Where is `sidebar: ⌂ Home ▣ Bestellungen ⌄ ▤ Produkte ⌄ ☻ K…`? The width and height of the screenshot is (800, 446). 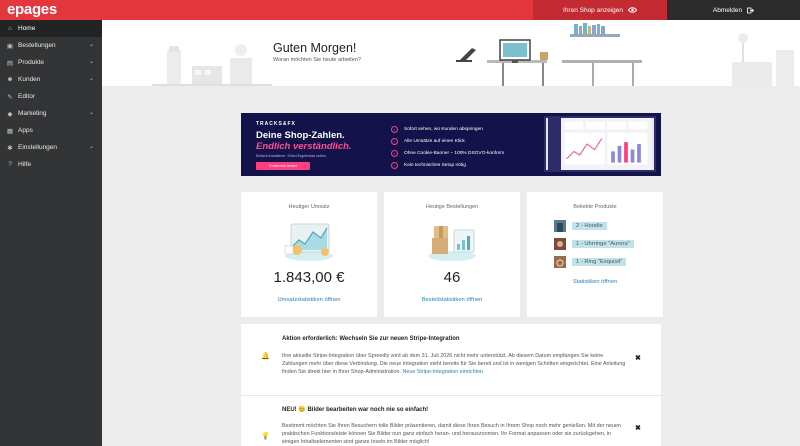 sidebar: ⌂ Home ▣ Bestellungen ⌄ ▤ Produkte ⌄ ☻ K… is located at coordinates (51, 233).